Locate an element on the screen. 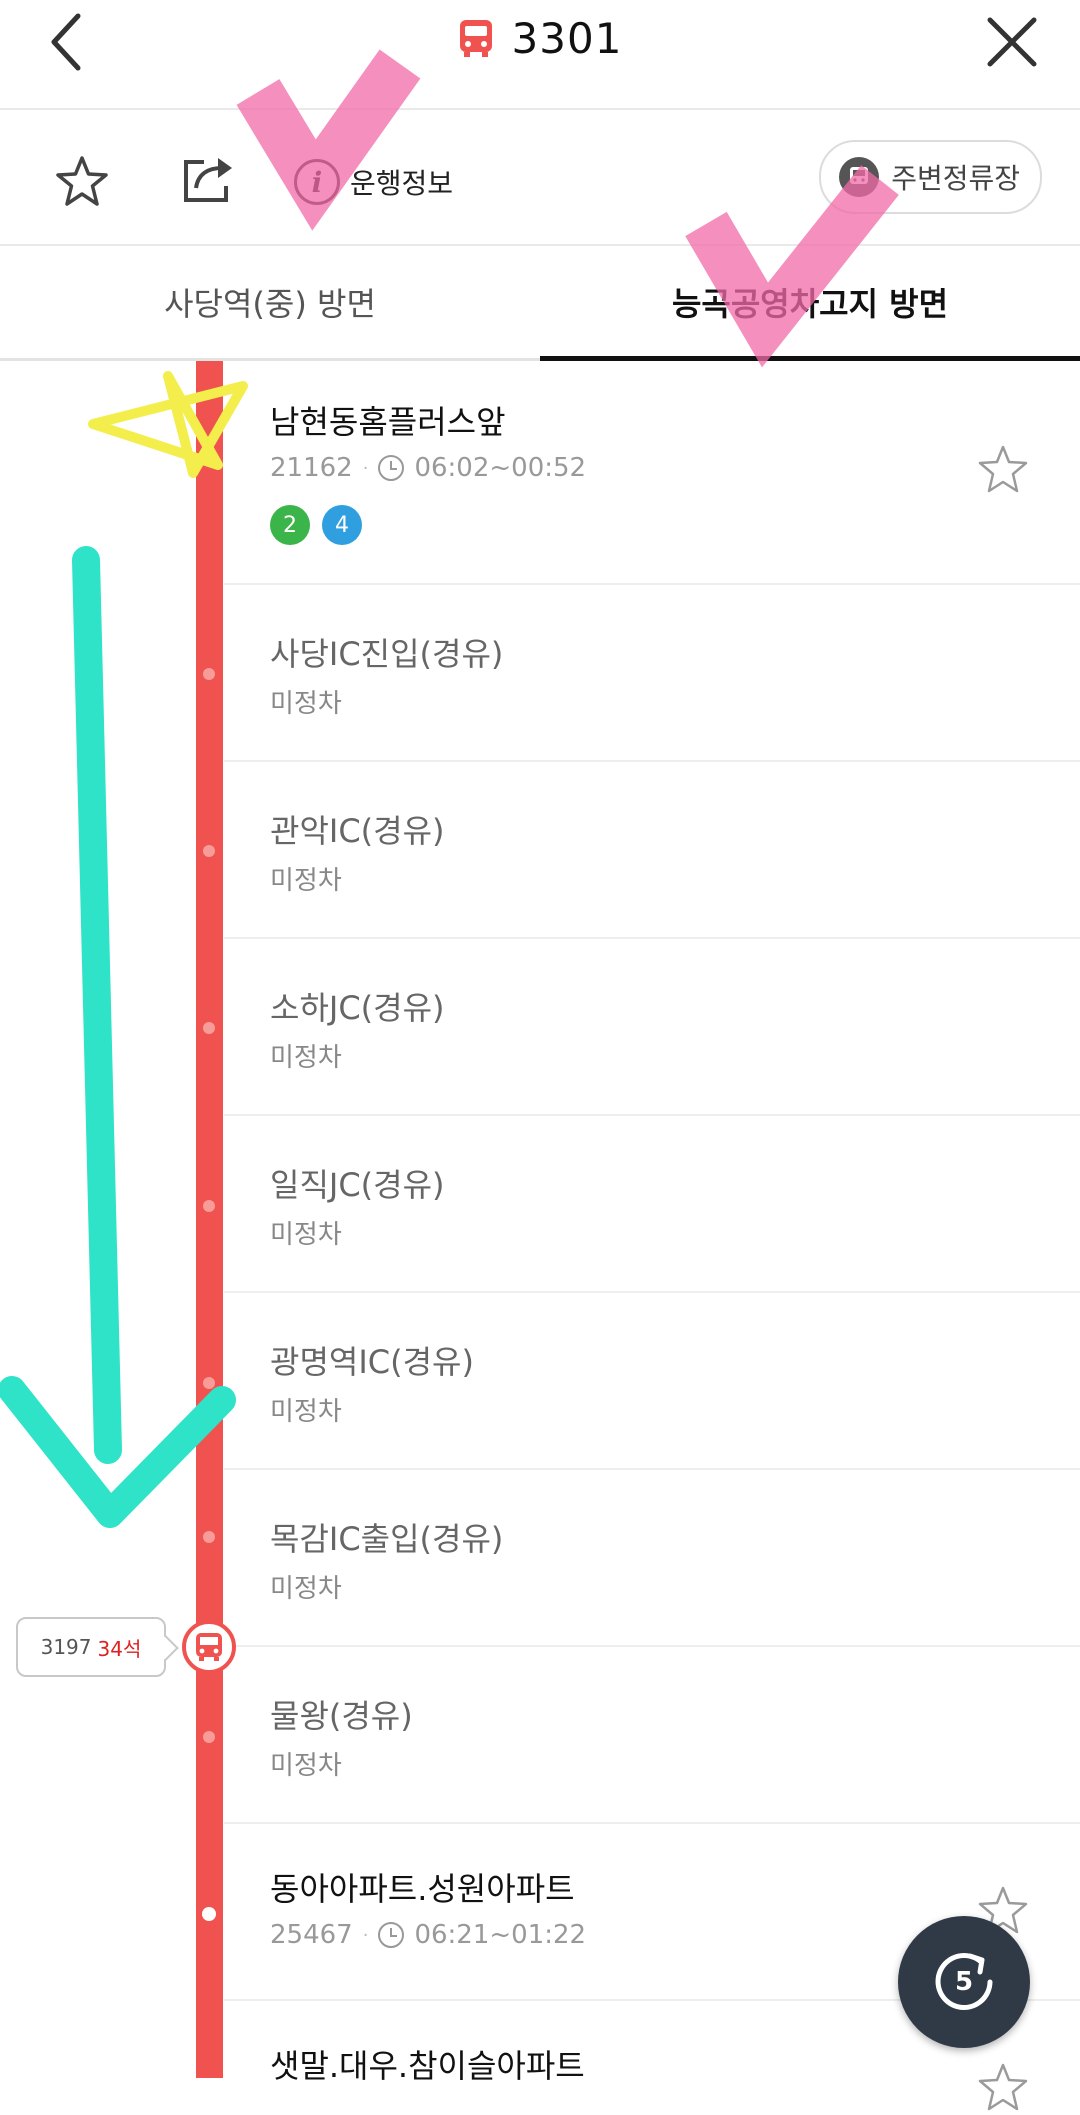 The height and width of the screenshot is (2115, 1080). list-item: 사당IC진입(경유) 미정차 is located at coordinates (652, 673).